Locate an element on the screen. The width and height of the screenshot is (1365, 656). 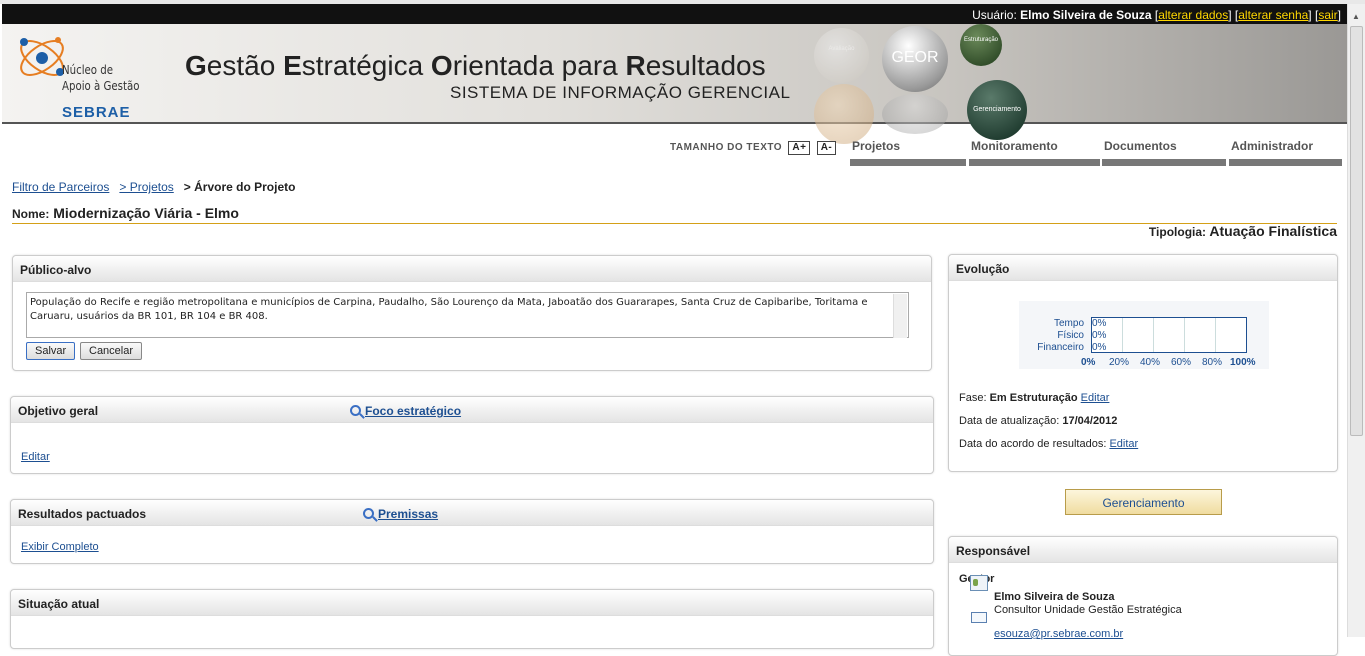
nav-projetos: Projetos is located at coordinates (908, 152).